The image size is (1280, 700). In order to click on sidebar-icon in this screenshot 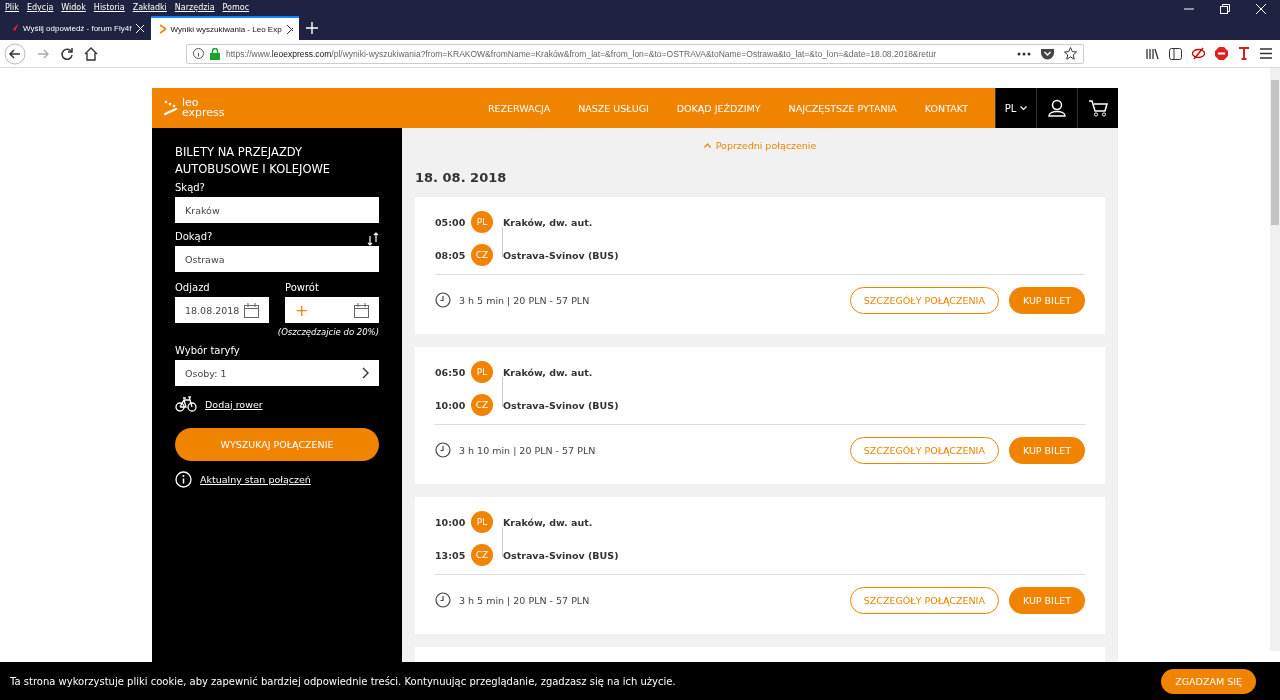, I will do `click(1175, 53)`.